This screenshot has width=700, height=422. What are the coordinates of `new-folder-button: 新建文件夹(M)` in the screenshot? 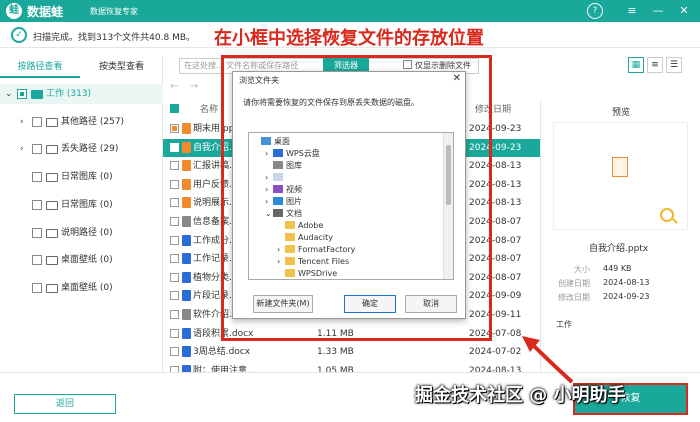 It's located at (283, 304).